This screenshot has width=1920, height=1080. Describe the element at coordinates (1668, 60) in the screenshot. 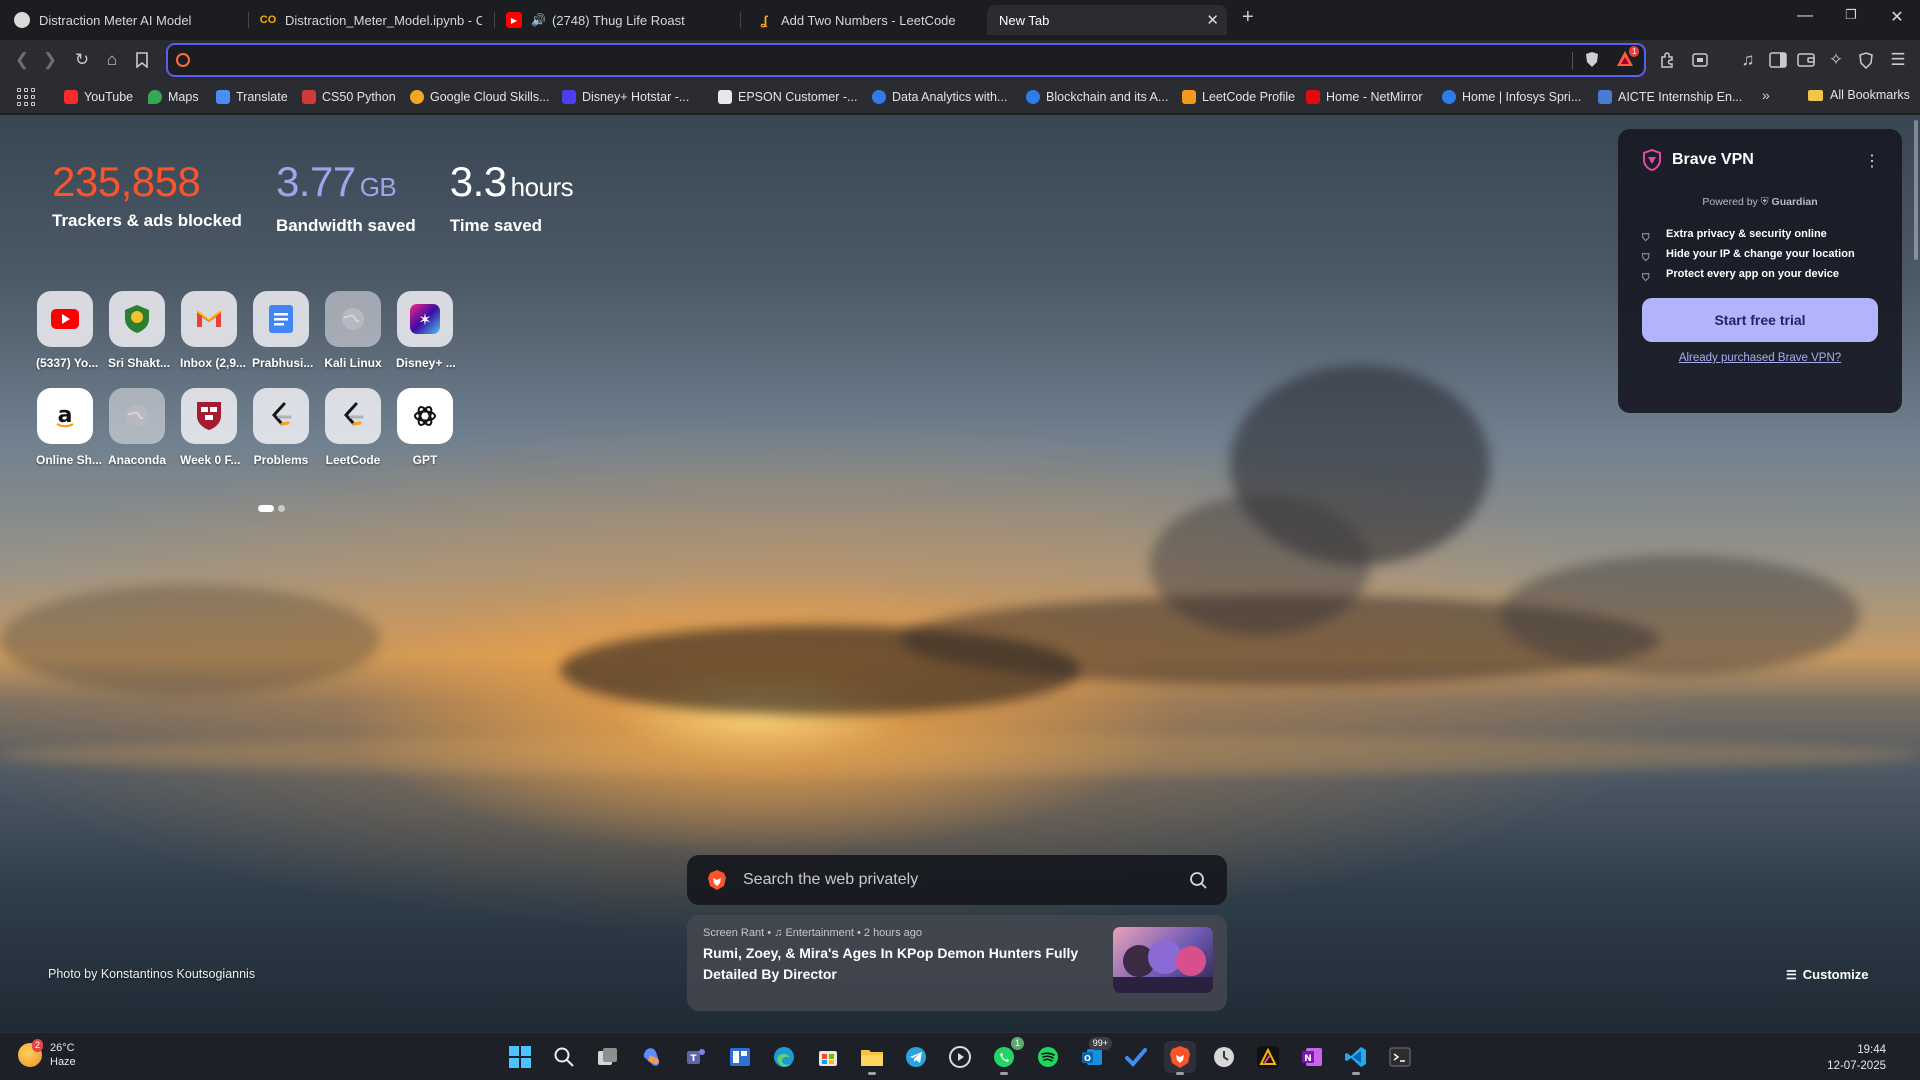

I see `extensions-icon` at that location.